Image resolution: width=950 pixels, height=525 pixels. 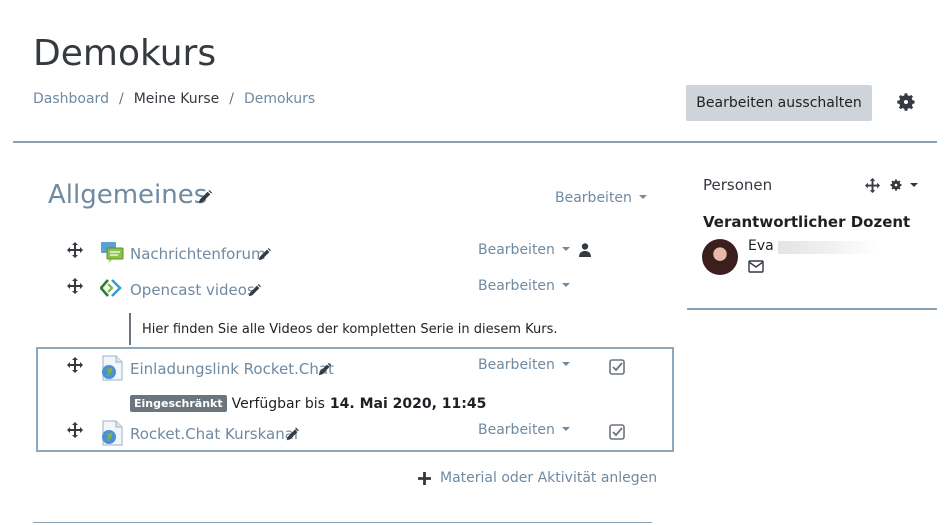 What do you see at coordinates (279, 99) in the screenshot?
I see `breadcrumb-demokurs: Demokurs` at bounding box center [279, 99].